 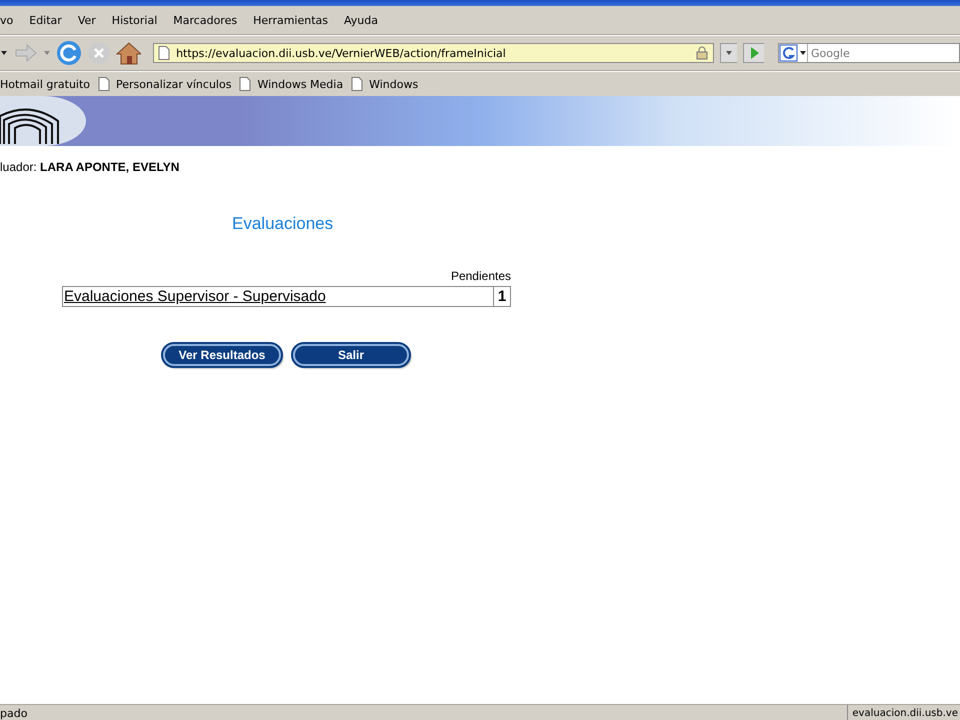 I want to click on menu-item: Ver, so click(x=87, y=20).